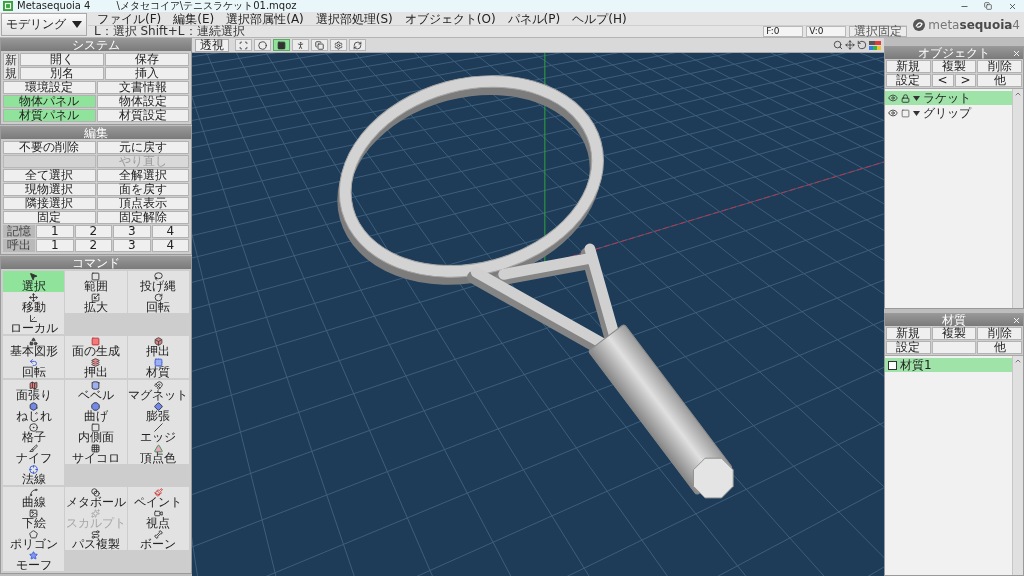 This screenshot has height=576, width=1024. What do you see at coordinates (158, 432) in the screenshot?
I see `tool-button: エッジ` at bounding box center [158, 432].